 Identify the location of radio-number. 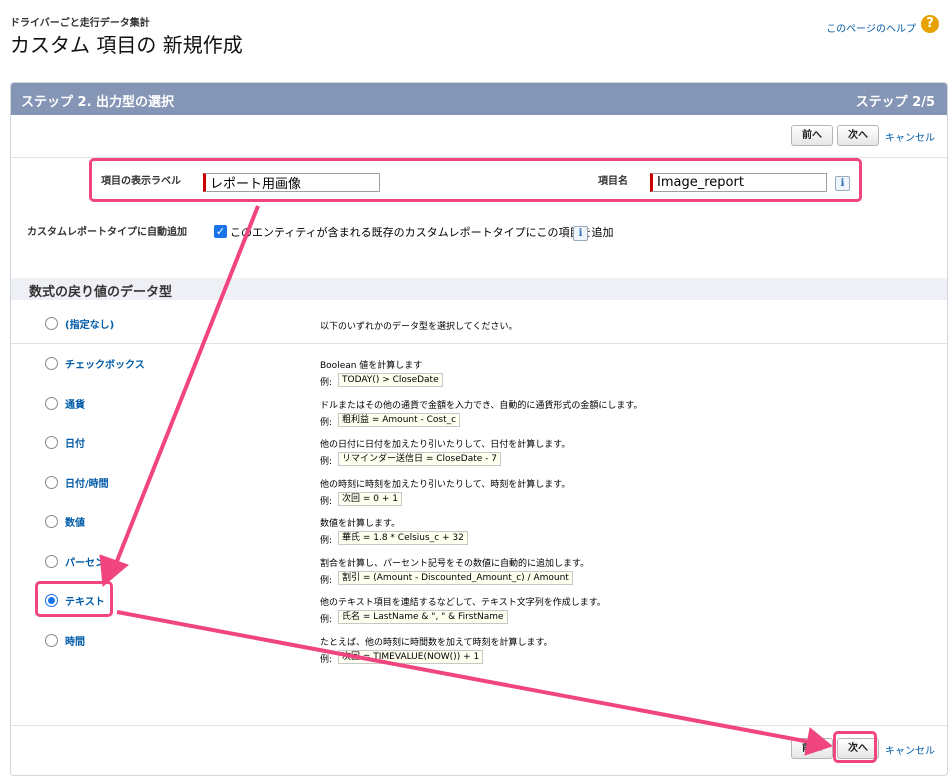
(51, 521).